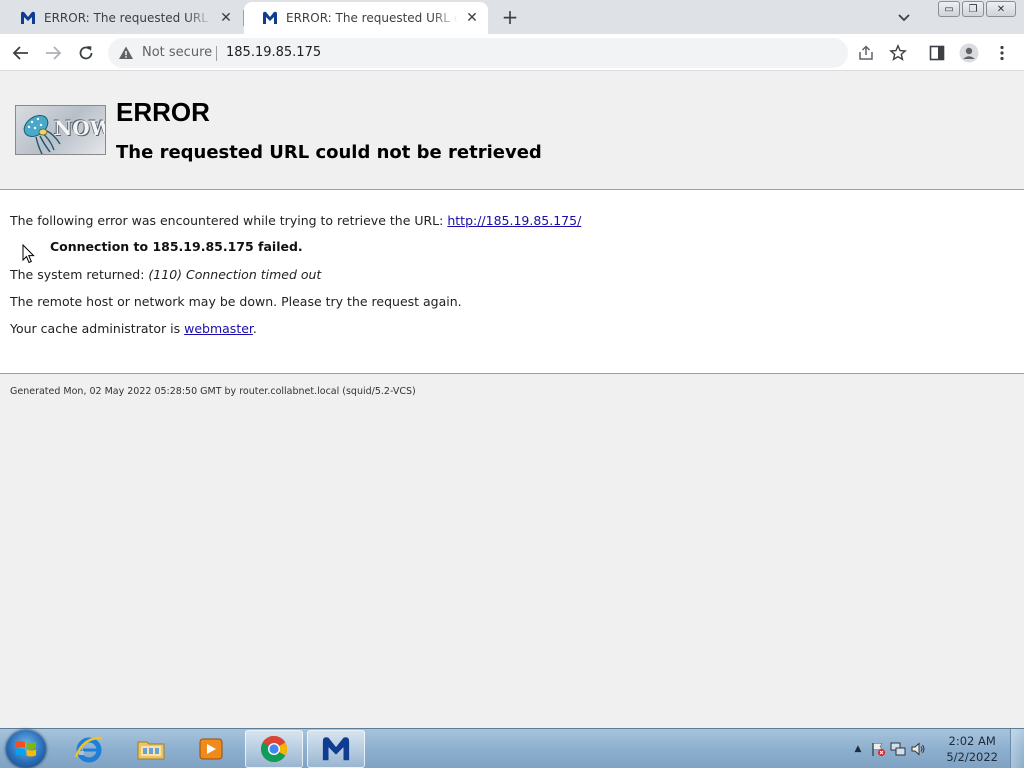  I want to click on three-dots-menu-icon, so click(1002, 53).